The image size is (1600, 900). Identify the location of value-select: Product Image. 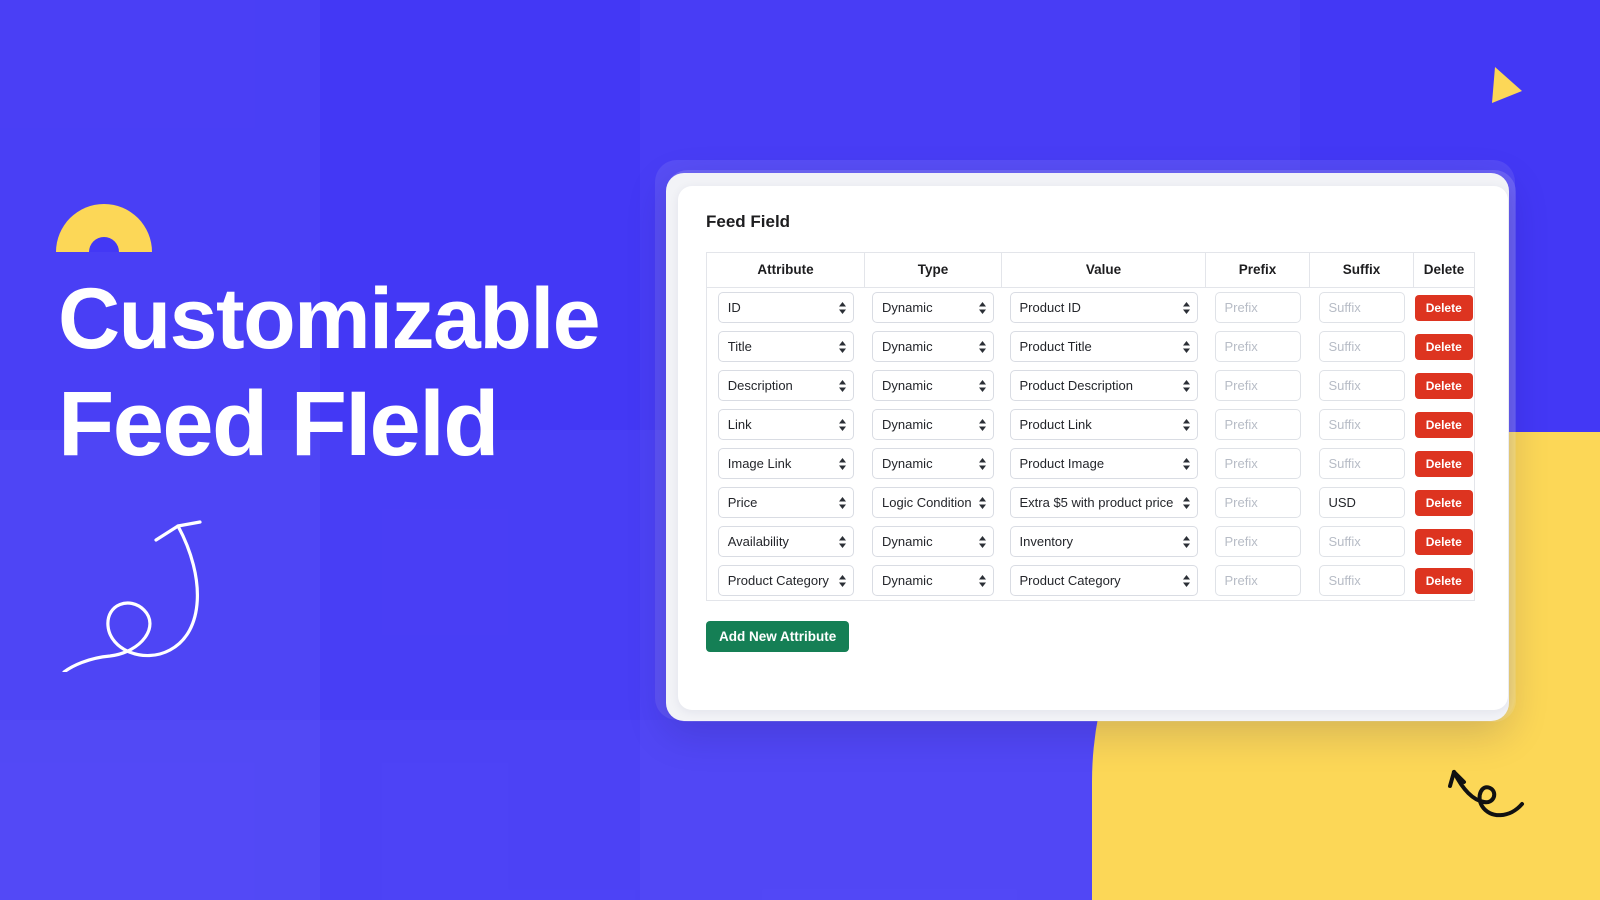
(1103, 463).